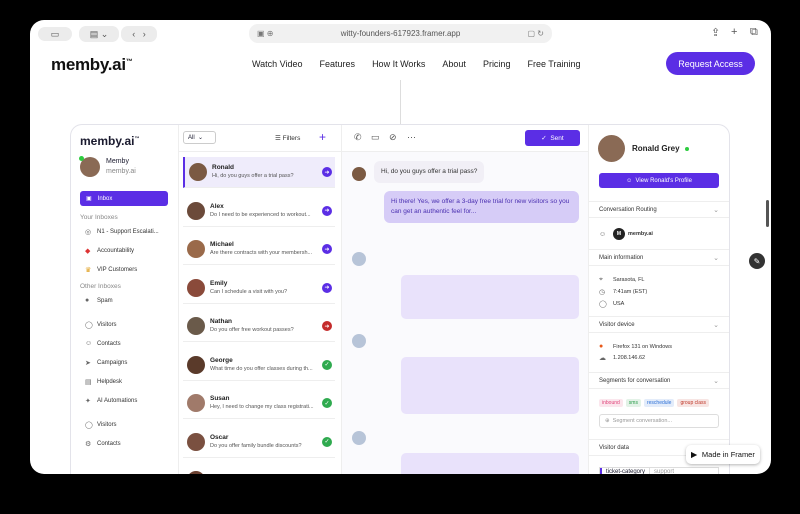  What do you see at coordinates (139, 34) in the screenshot?
I see `back-forward-buttons: ‹ ›` at bounding box center [139, 34].